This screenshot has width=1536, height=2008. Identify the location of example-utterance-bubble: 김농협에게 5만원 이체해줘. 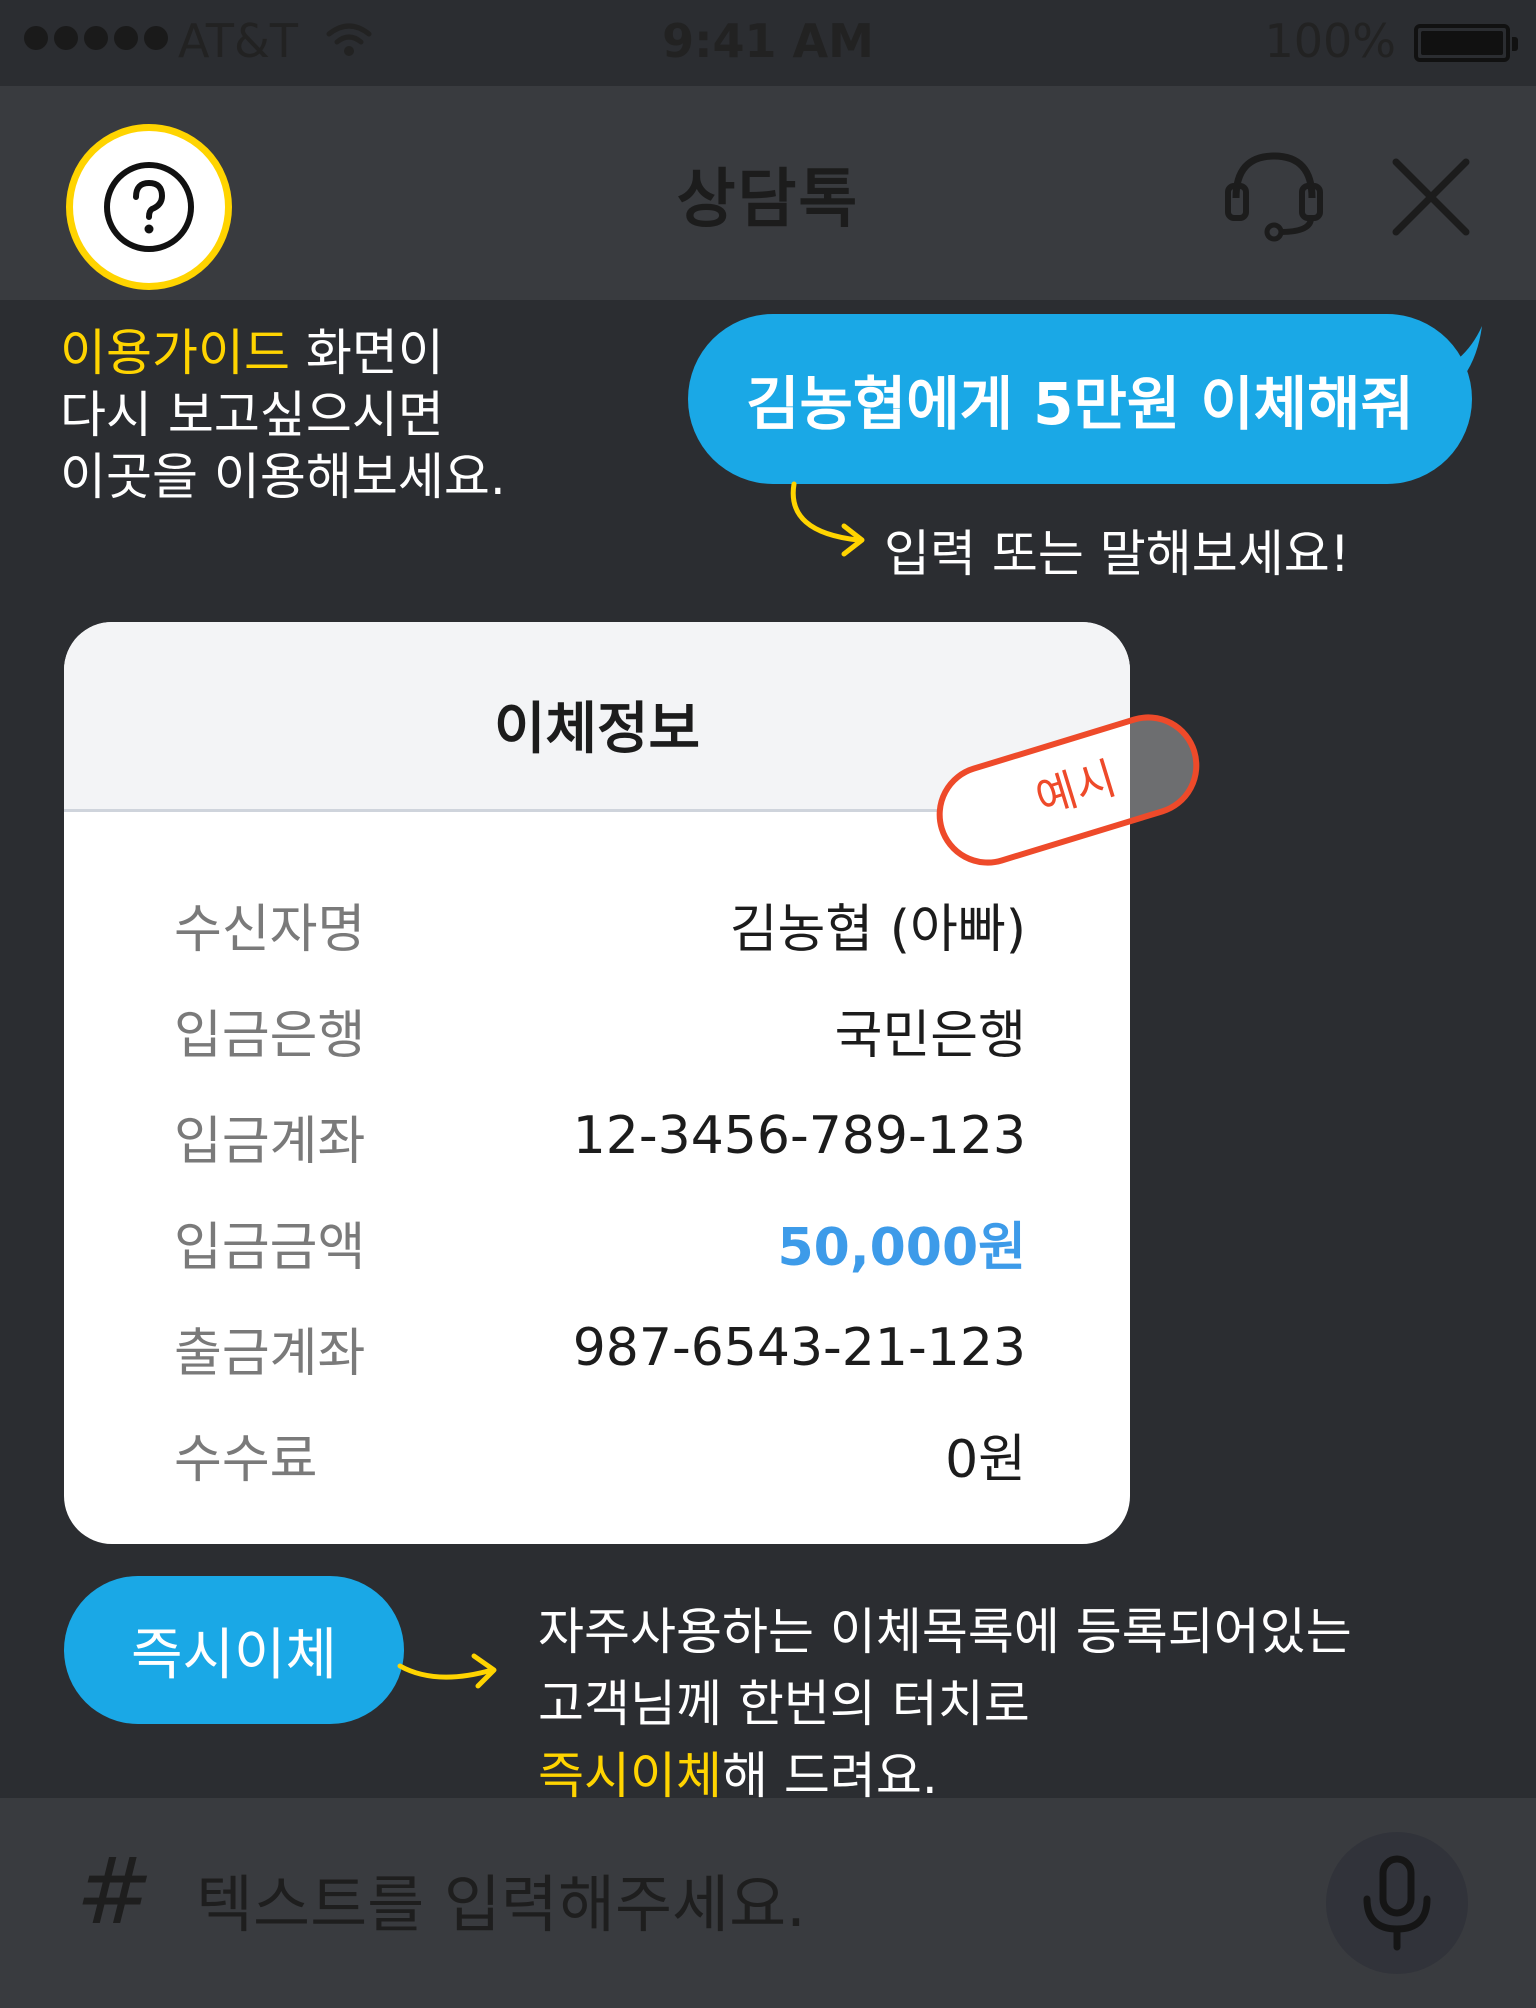
(1080, 399).